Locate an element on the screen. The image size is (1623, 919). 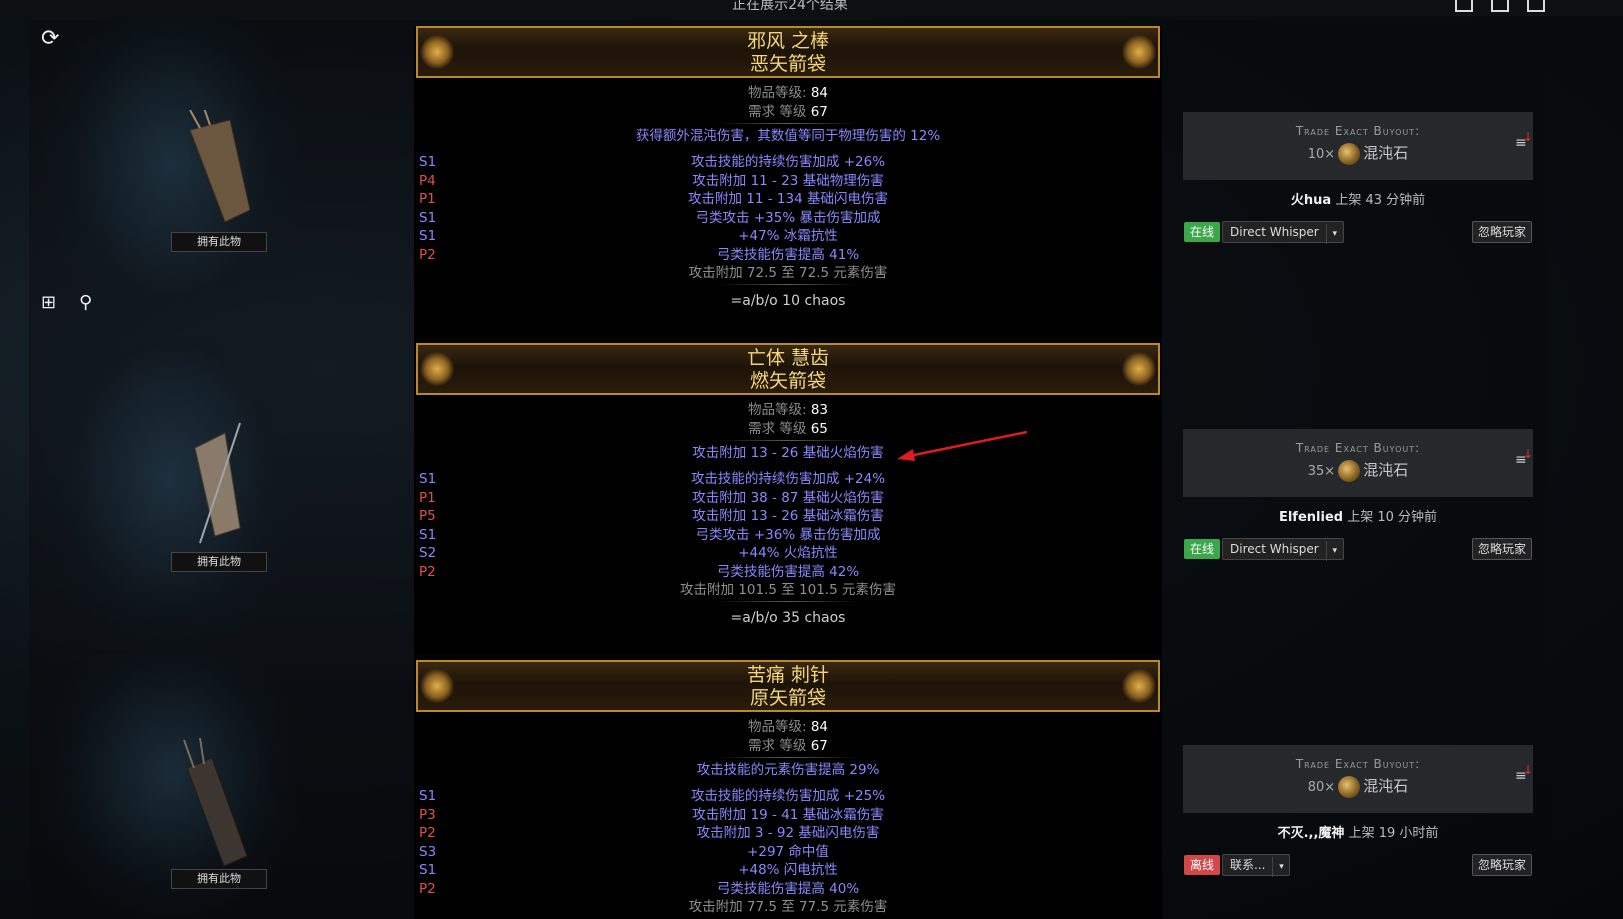
seller-name: 不灭.,,魔神 is located at coordinates (1311, 833).